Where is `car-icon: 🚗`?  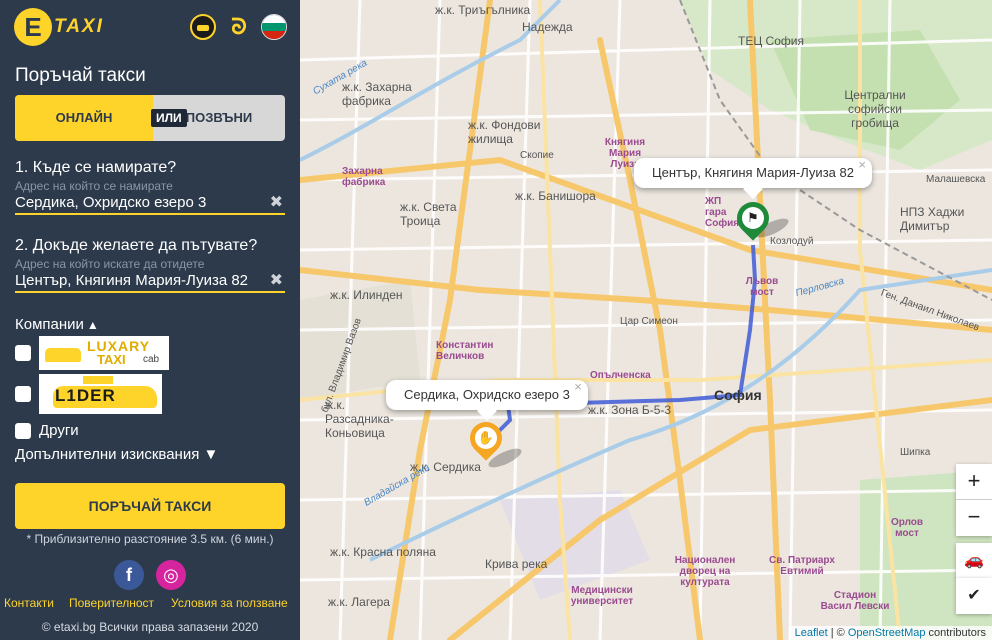
car-icon: 🚗 is located at coordinates (974, 561).